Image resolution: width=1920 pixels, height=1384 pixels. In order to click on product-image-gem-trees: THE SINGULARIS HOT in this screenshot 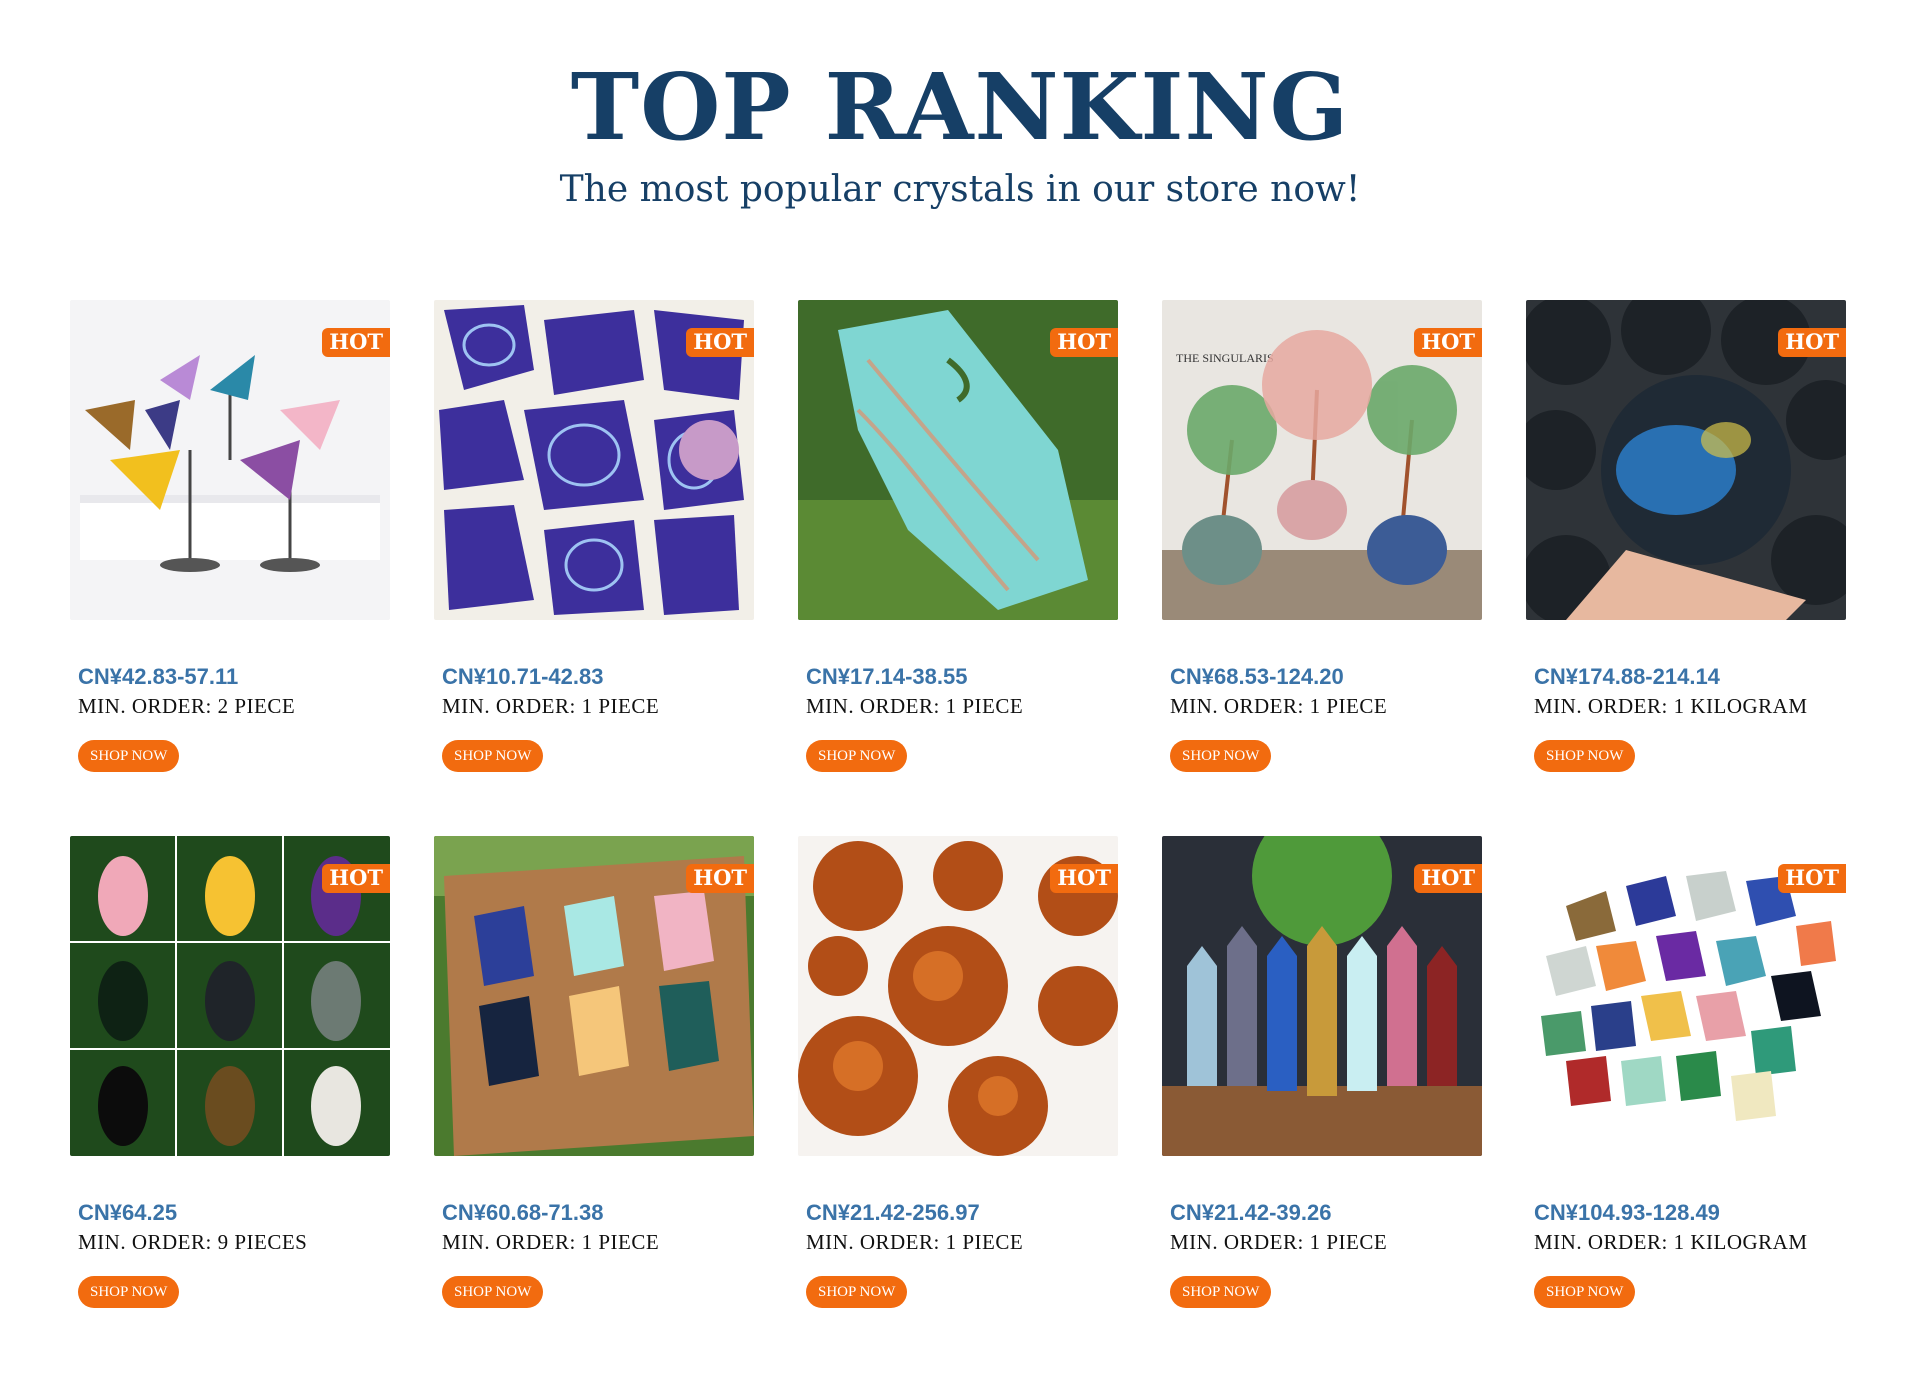, I will do `click(1322, 460)`.